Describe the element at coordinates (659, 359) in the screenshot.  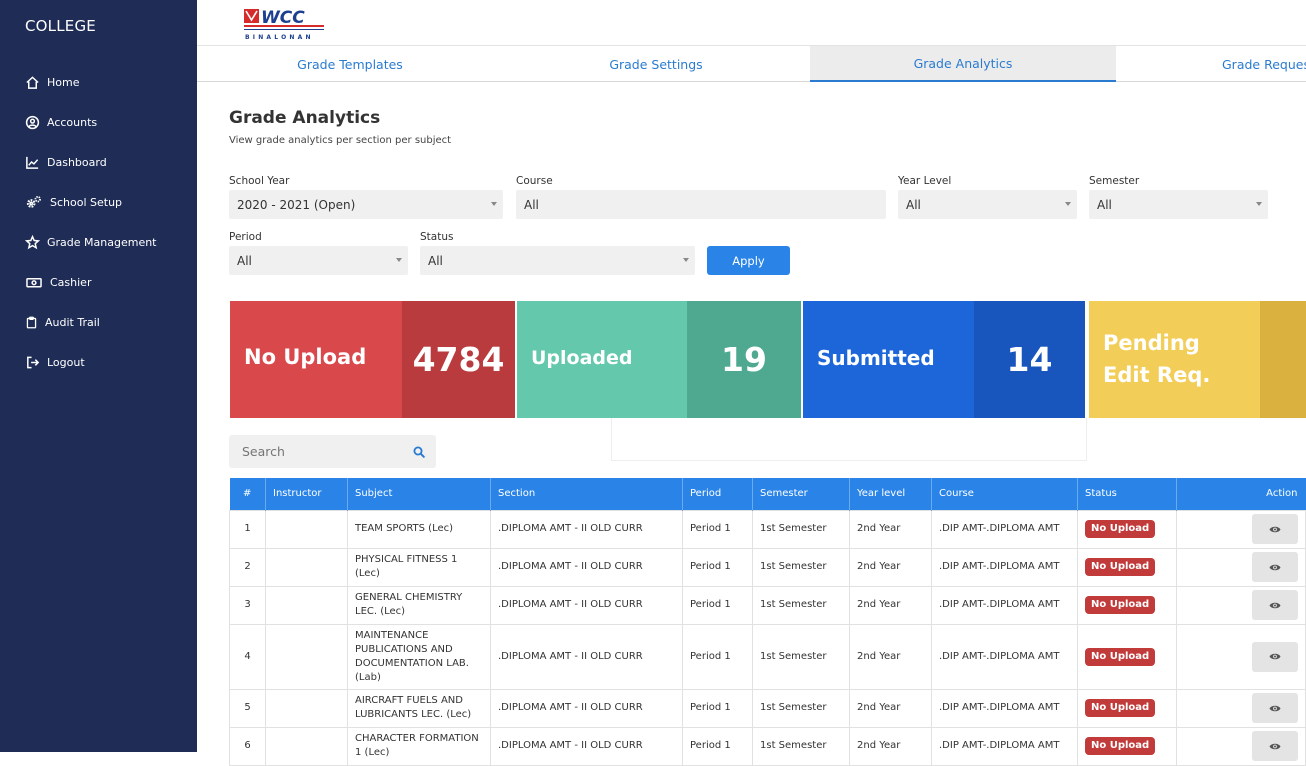
I see `uploaded-card: Uploaded 19` at that location.